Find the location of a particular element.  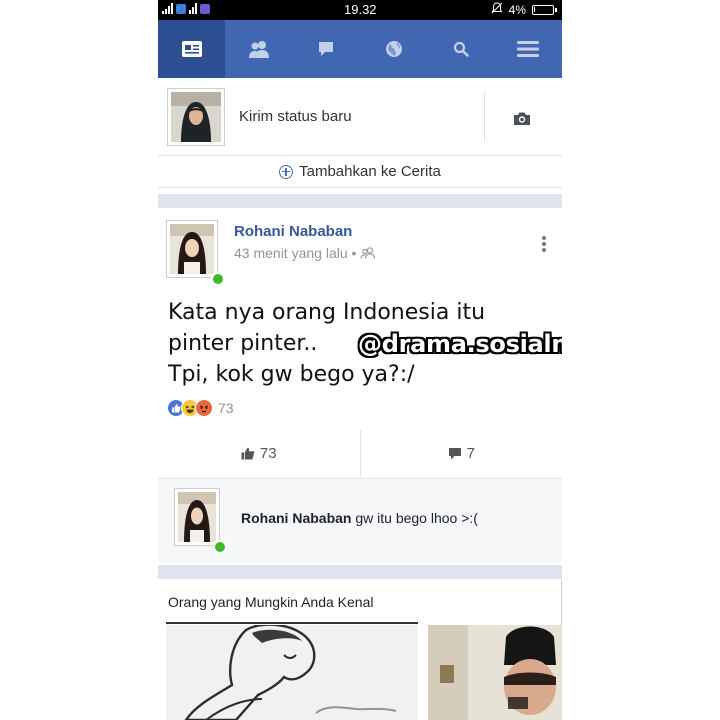

like-button: 73 is located at coordinates (259, 453).